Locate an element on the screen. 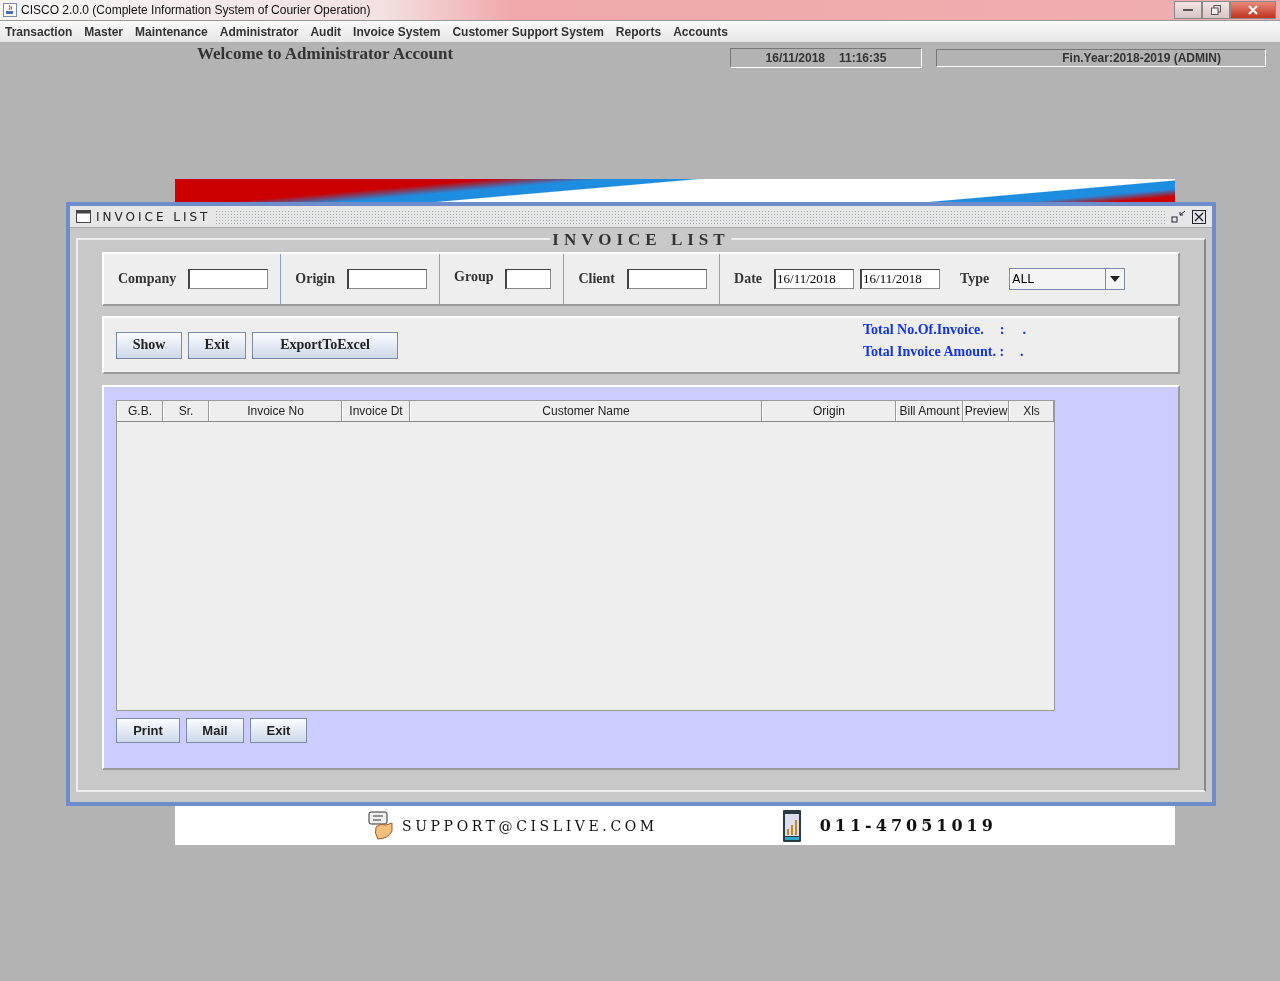  total-label: Total No.Of.Invoice. is located at coordinates (923, 330).